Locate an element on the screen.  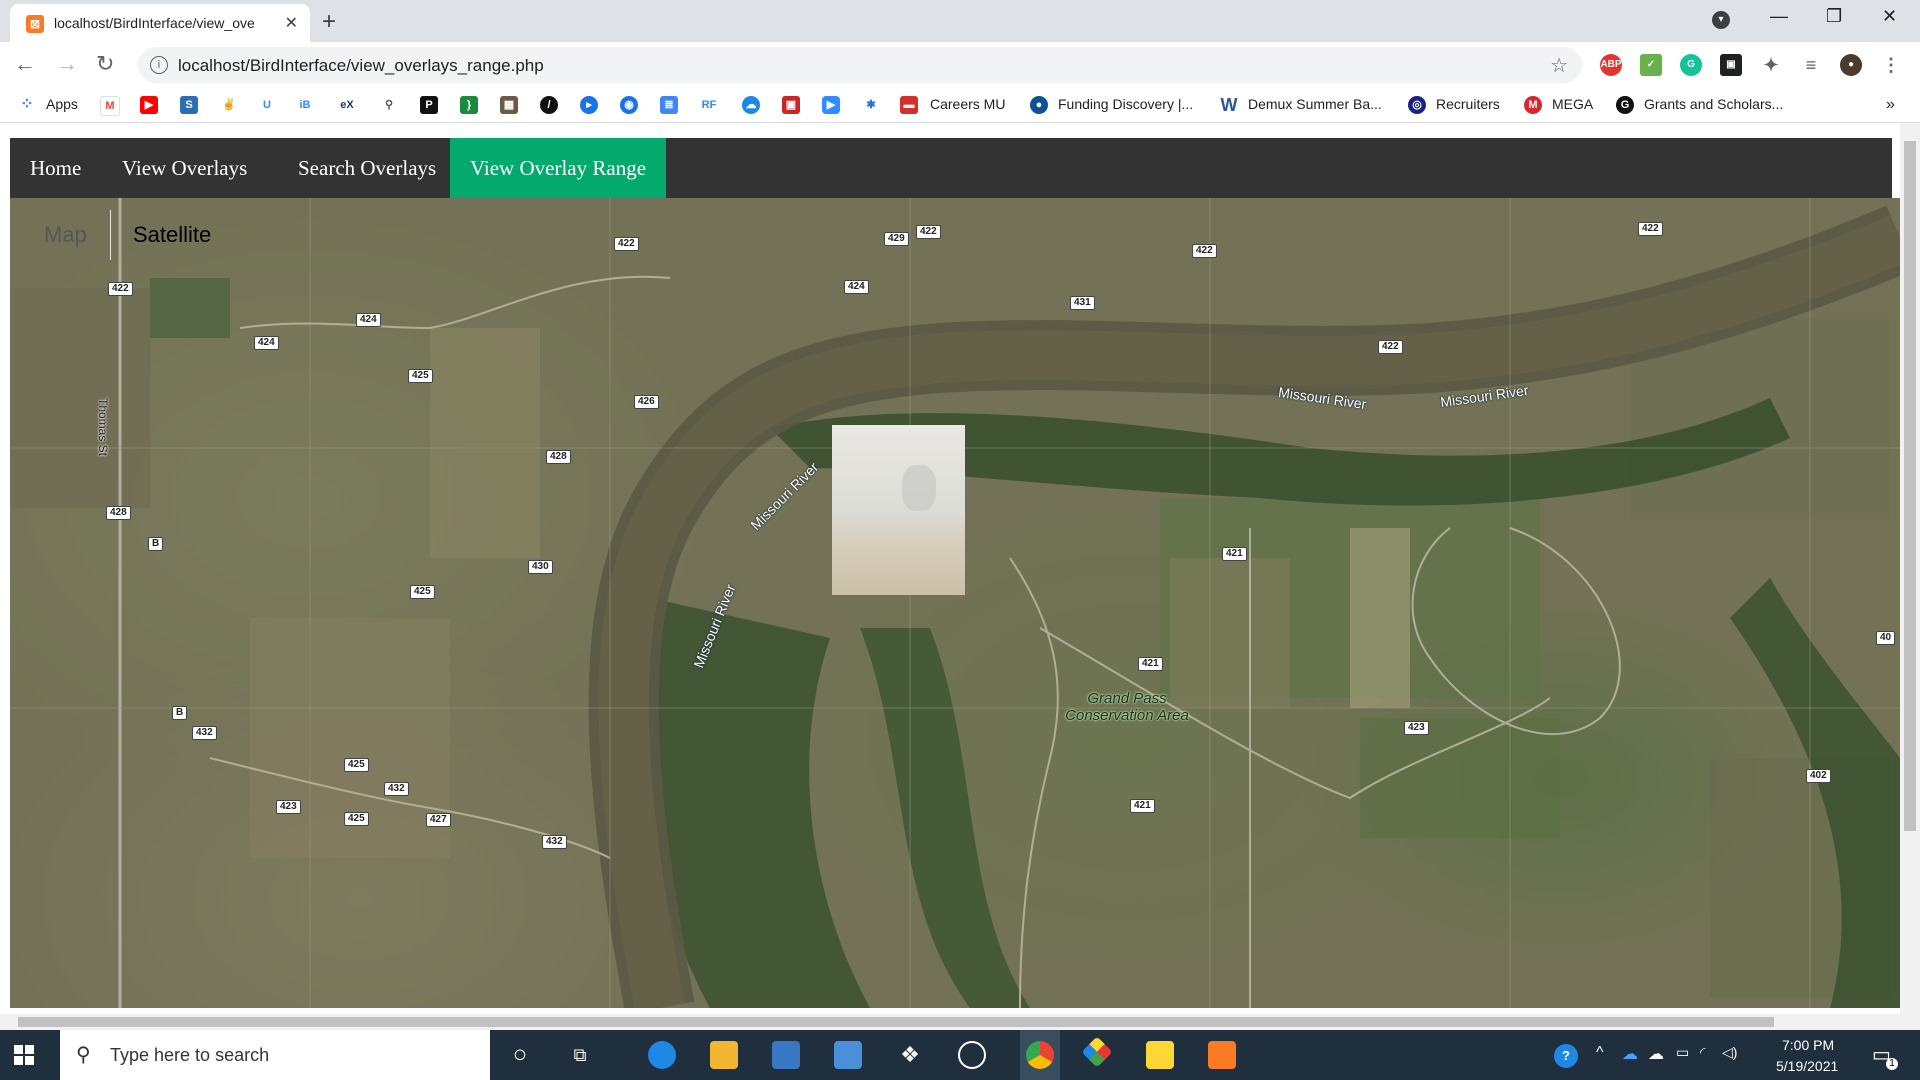
bookmark-bike-icon: ⚲ is located at coordinates (389, 105).